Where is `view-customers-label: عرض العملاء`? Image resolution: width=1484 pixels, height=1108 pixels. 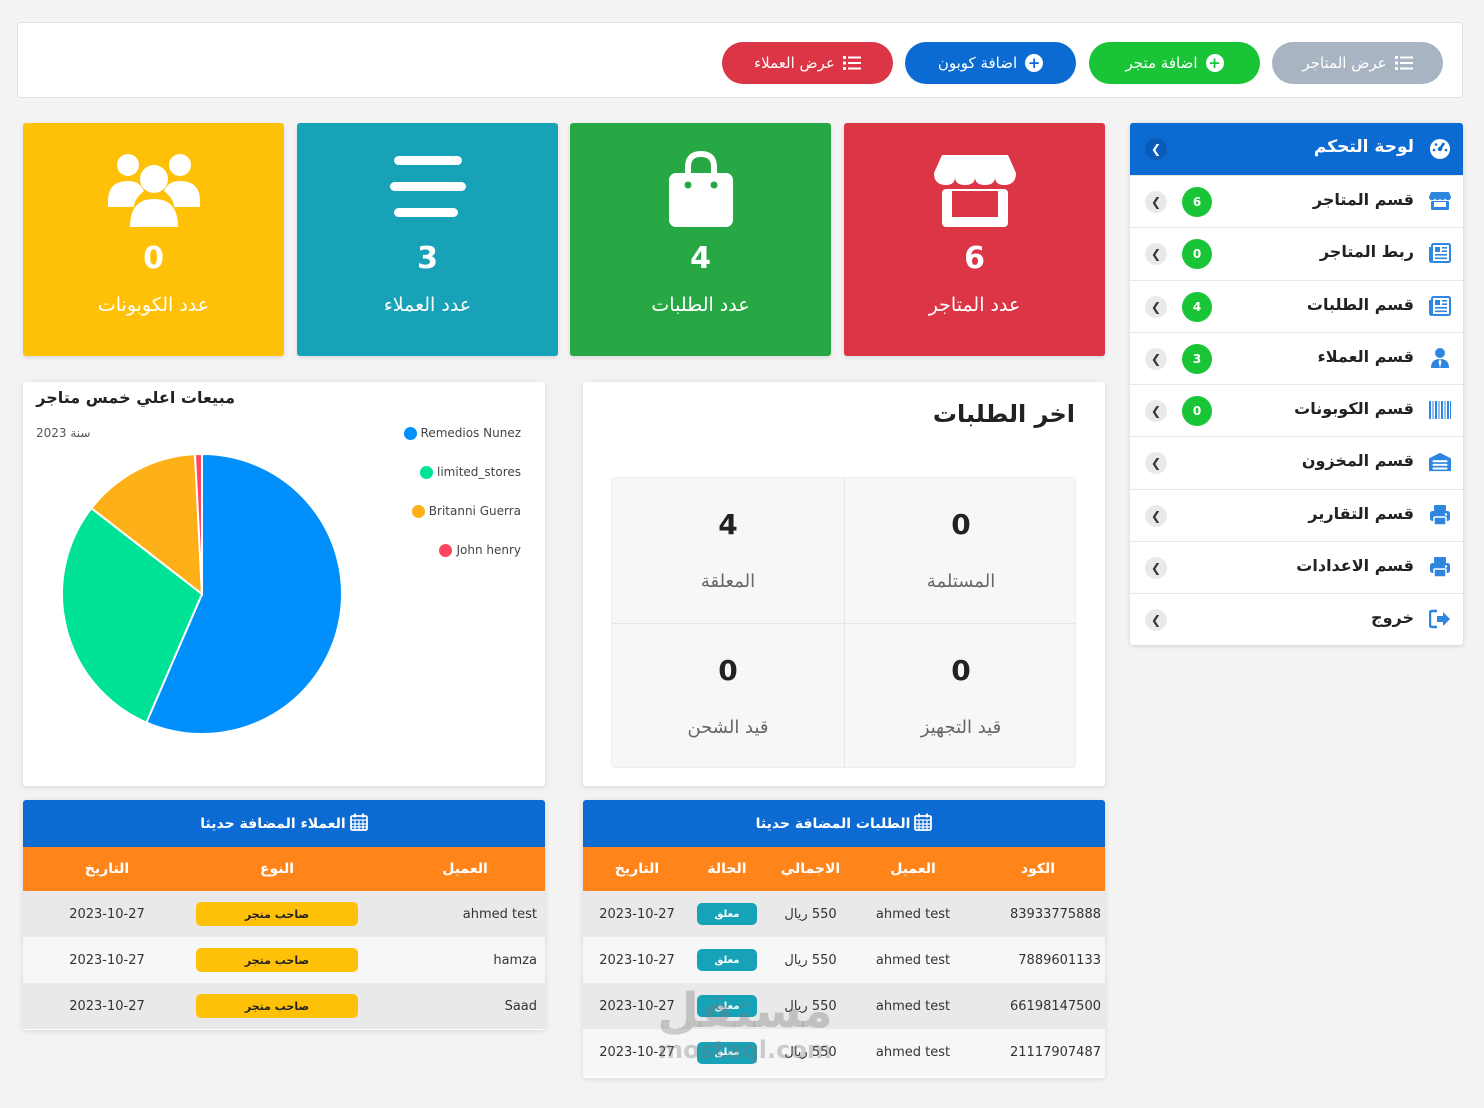 view-customers-label: عرض العملاء is located at coordinates (794, 63).